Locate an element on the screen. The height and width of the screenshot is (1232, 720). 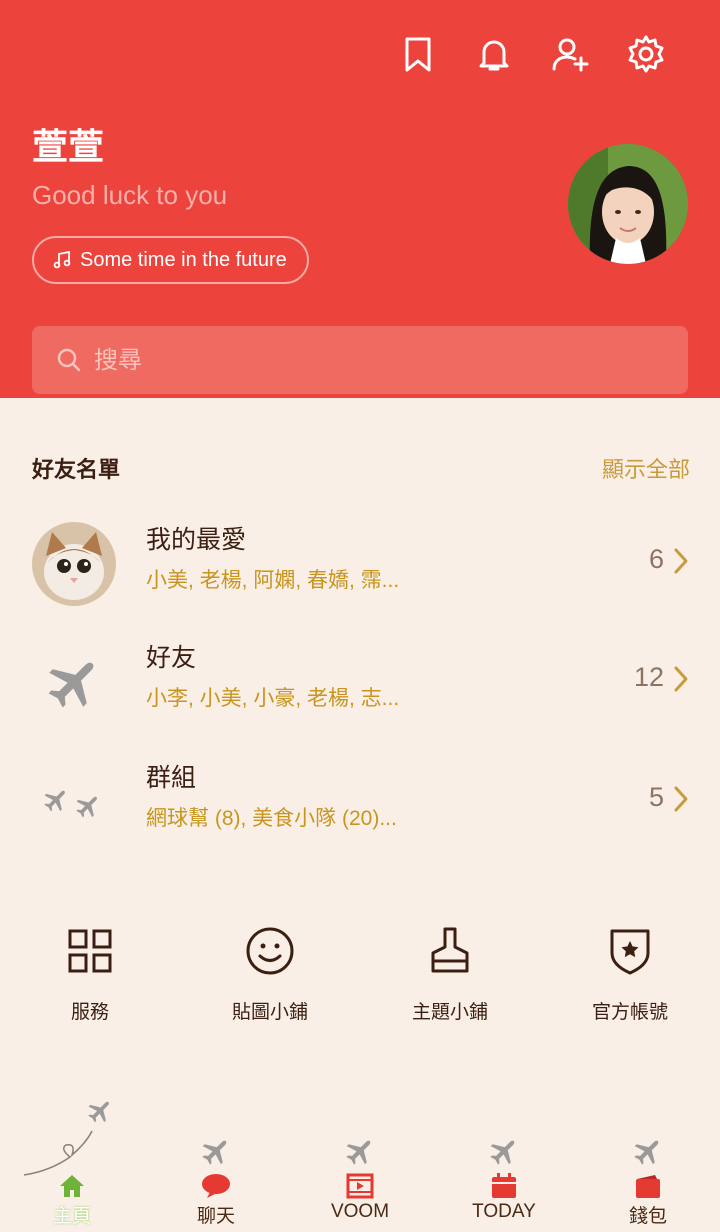
bottom-tab-bar: 主頁 聊天 VOOM TODAY 錢包 is located at coordinates (360, 1163).